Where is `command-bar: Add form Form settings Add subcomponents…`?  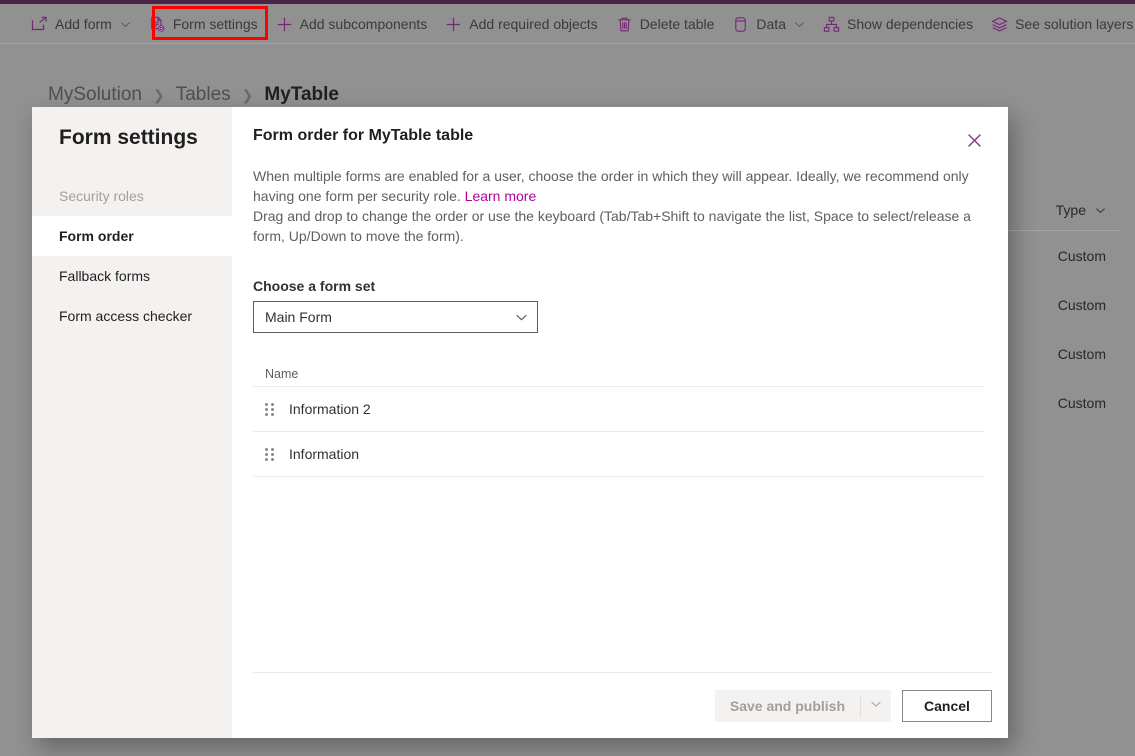
command-bar: Add form Form settings Add subcomponents… is located at coordinates (567, 24).